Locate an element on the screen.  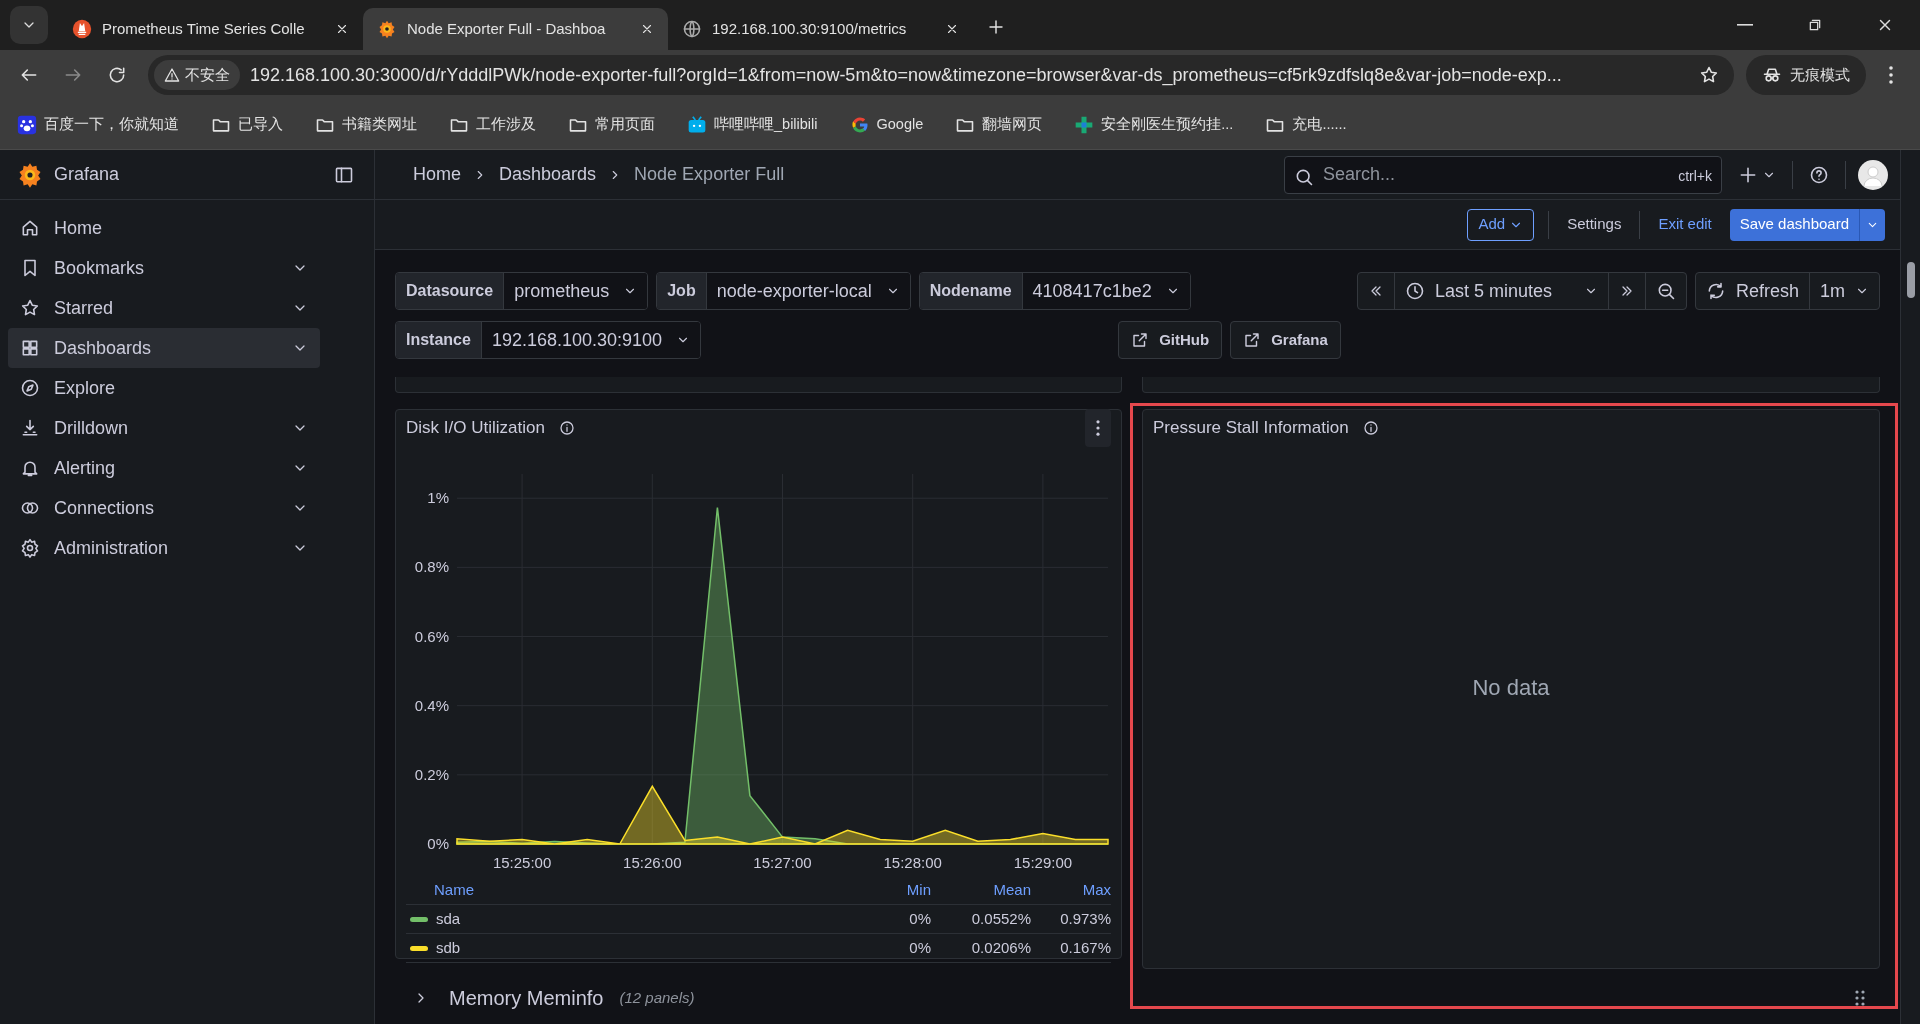
refresh-button: Refresh is located at coordinates (1752, 291).